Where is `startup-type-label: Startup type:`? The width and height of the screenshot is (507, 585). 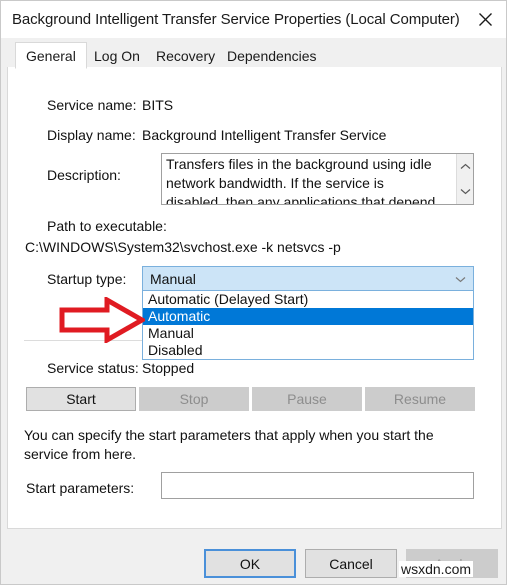 startup-type-label: Startup type: is located at coordinates (87, 279).